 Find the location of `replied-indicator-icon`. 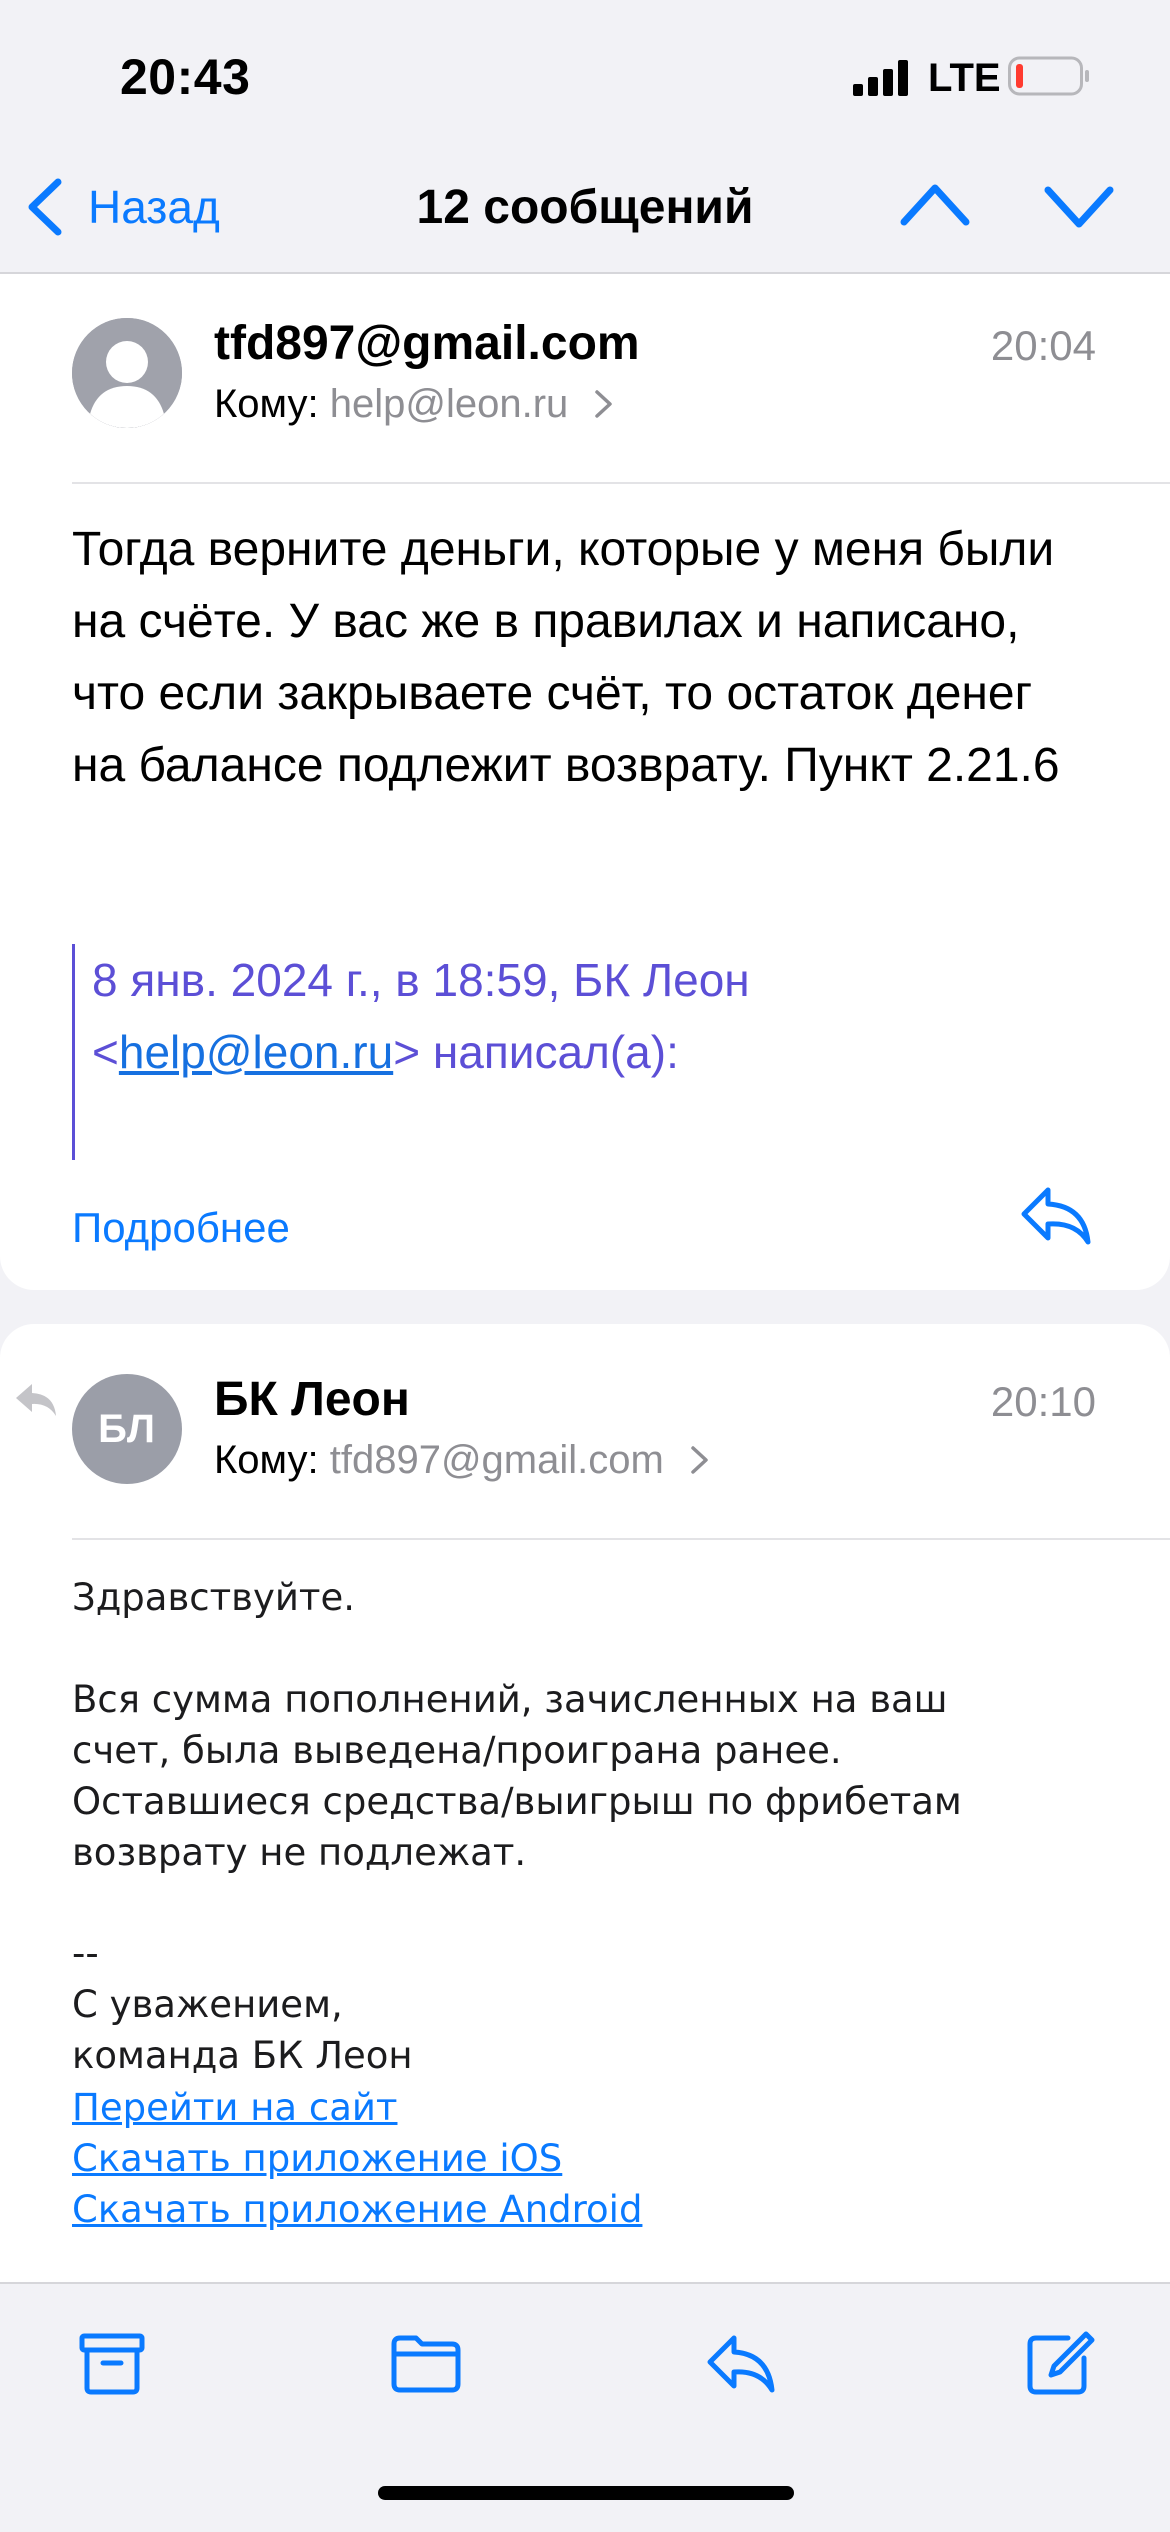

replied-indicator-icon is located at coordinates (36, 1400).